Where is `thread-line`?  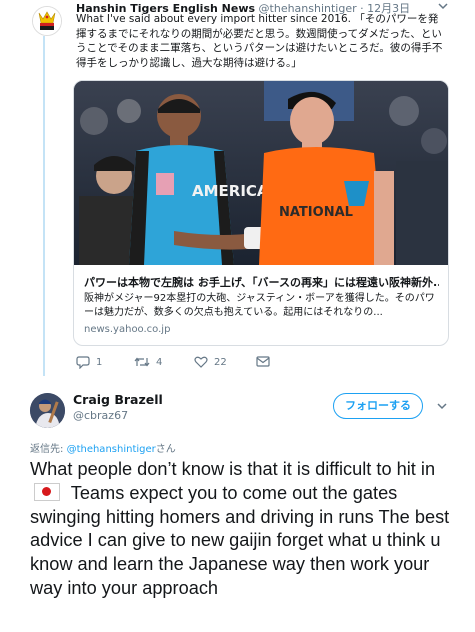
thread-line is located at coordinates (44, 206).